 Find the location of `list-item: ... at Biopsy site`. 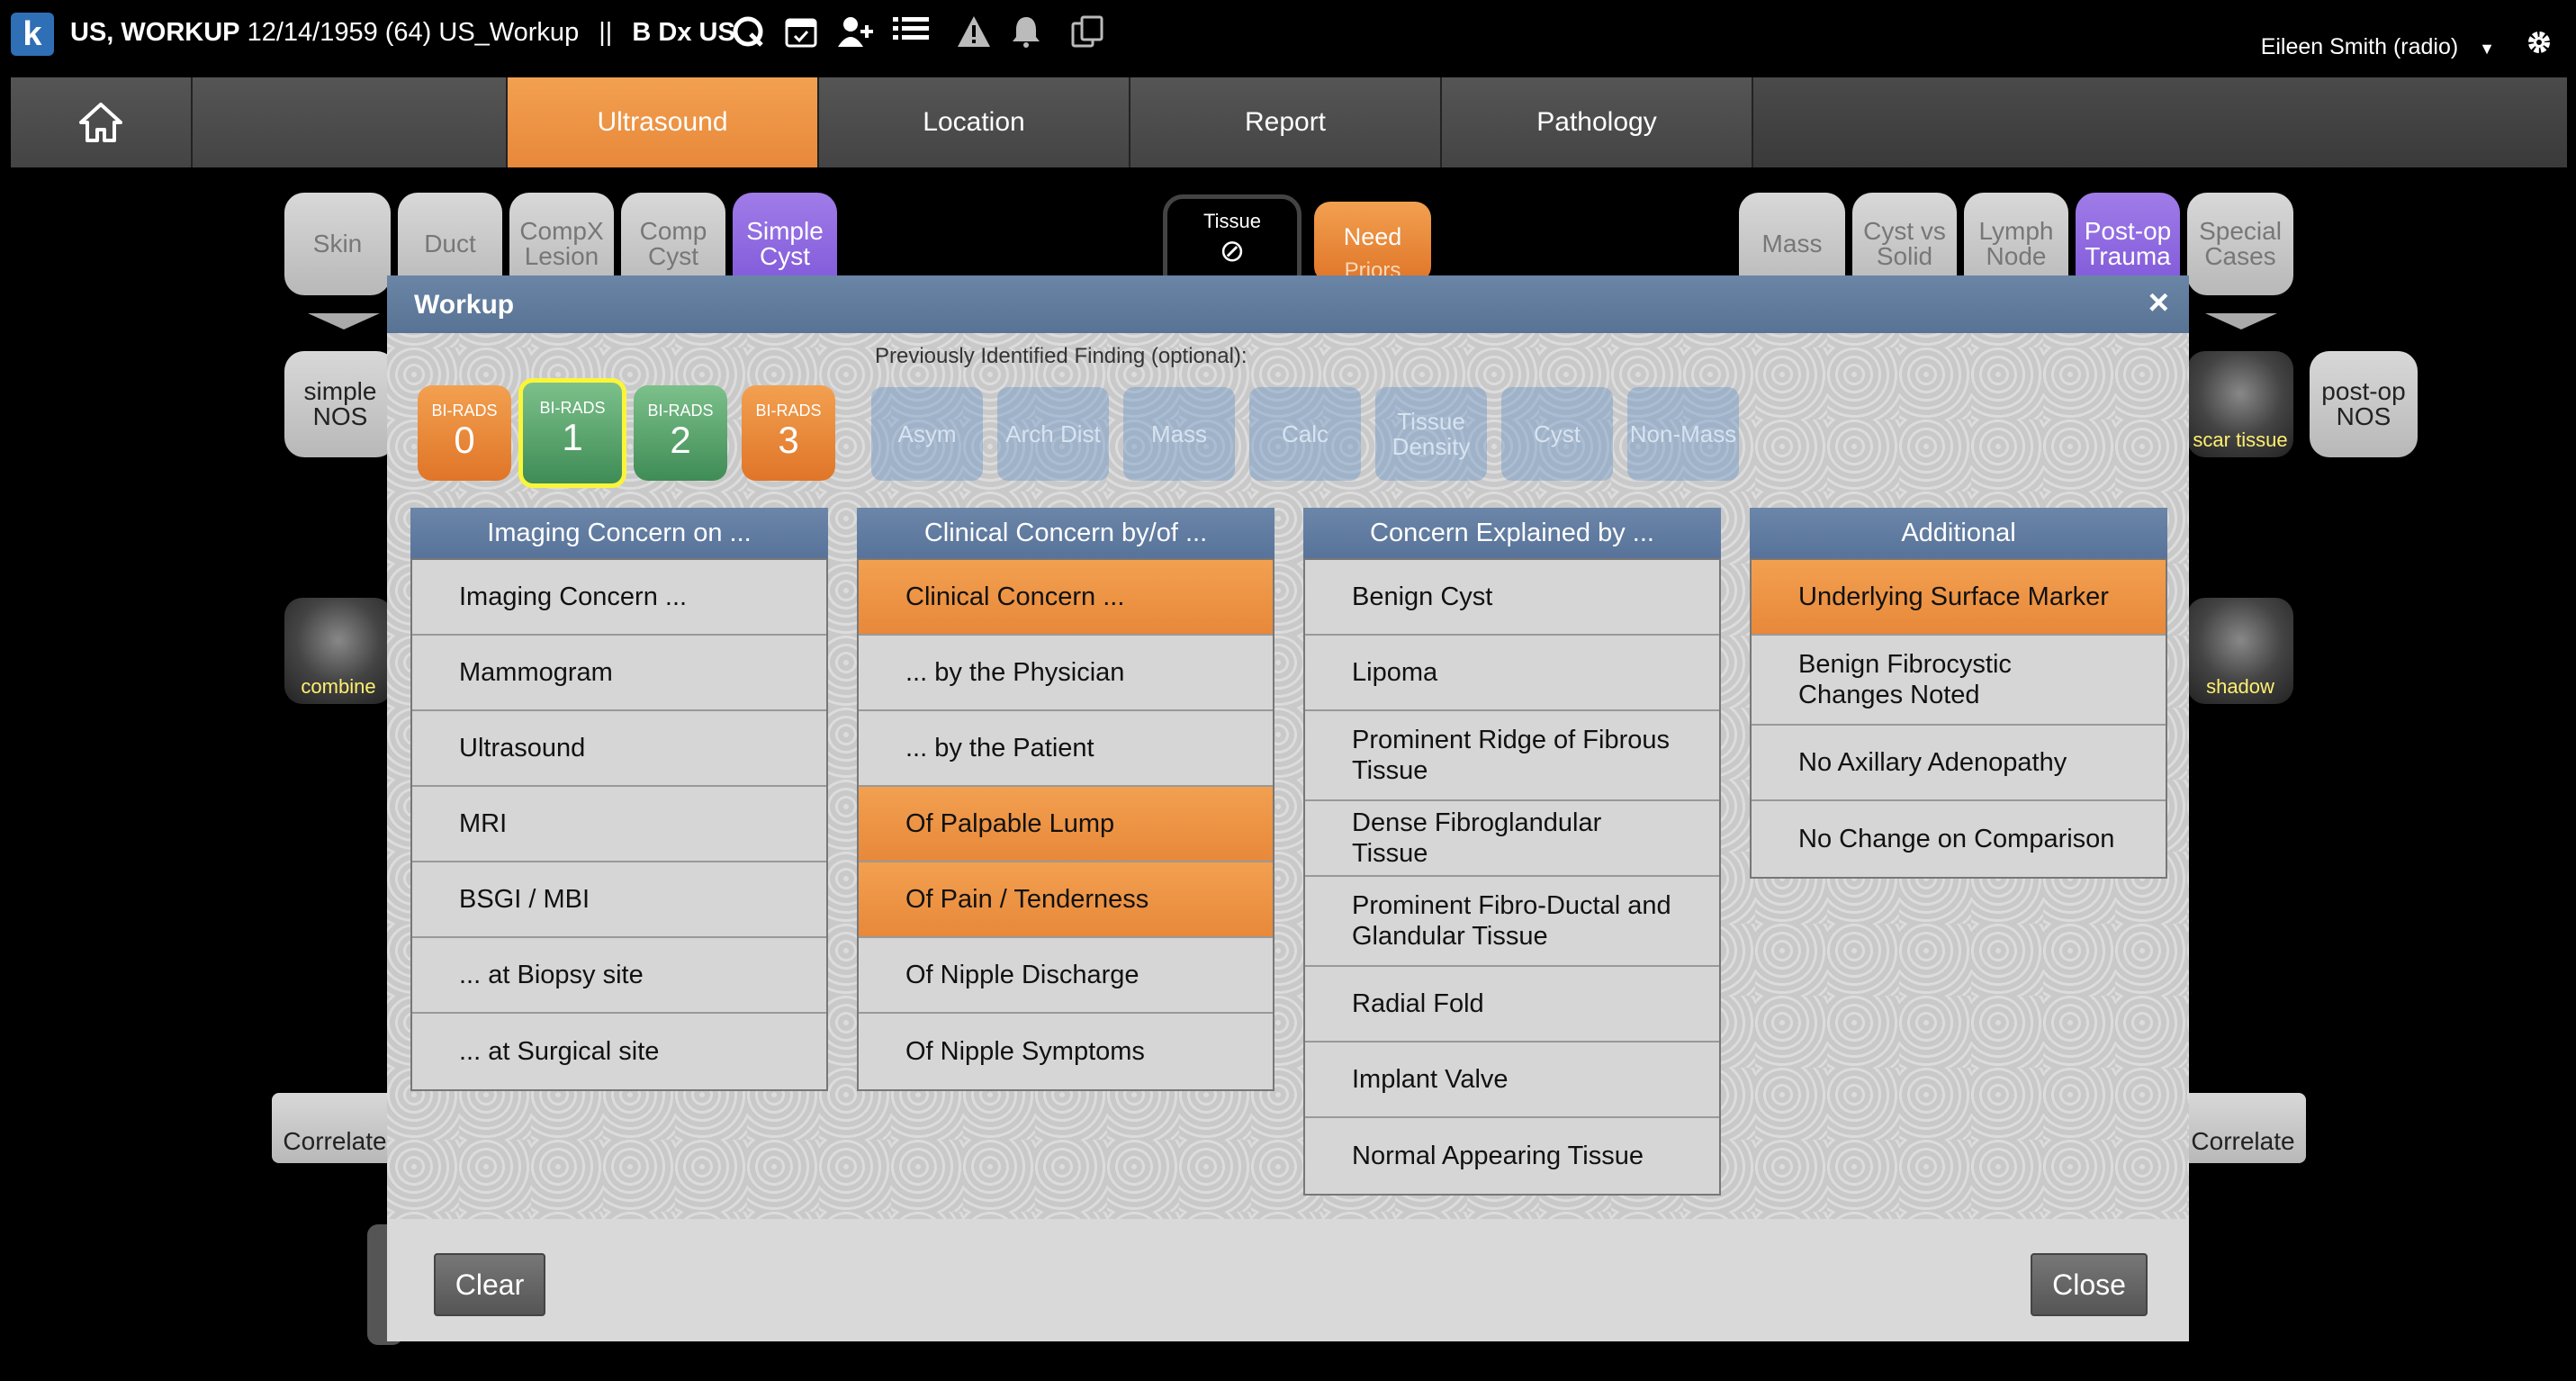

list-item: ... at Biopsy site is located at coordinates (619, 976).